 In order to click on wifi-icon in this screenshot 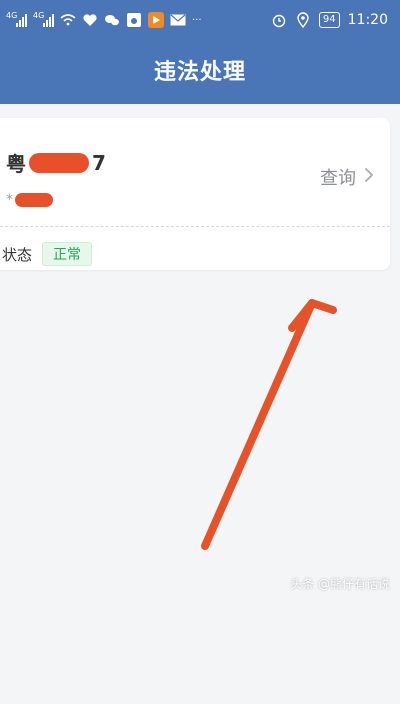, I will do `click(68, 20)`.